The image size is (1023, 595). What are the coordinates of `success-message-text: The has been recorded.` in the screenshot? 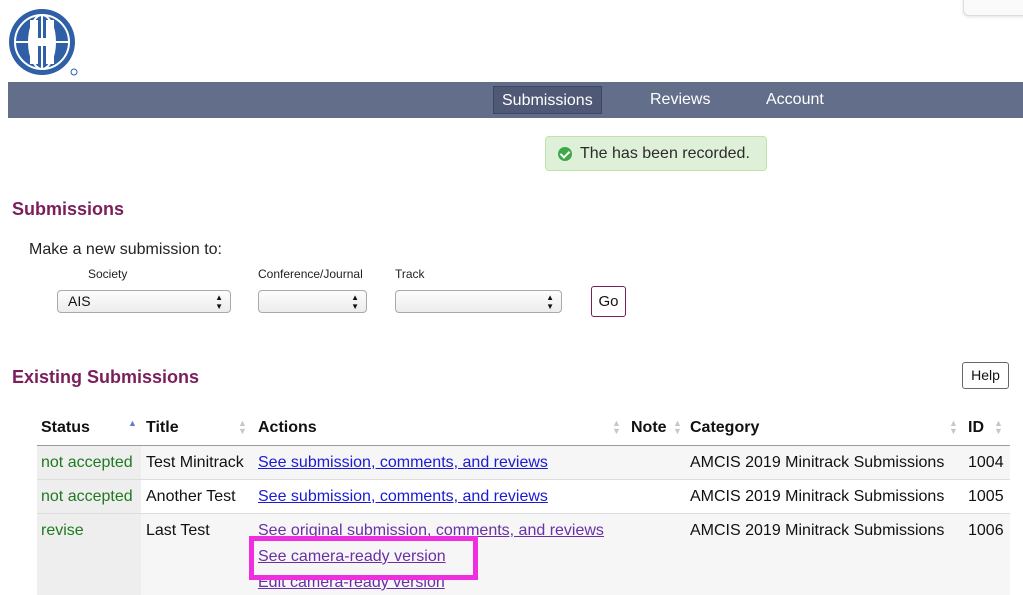 It's located at (665, 153).